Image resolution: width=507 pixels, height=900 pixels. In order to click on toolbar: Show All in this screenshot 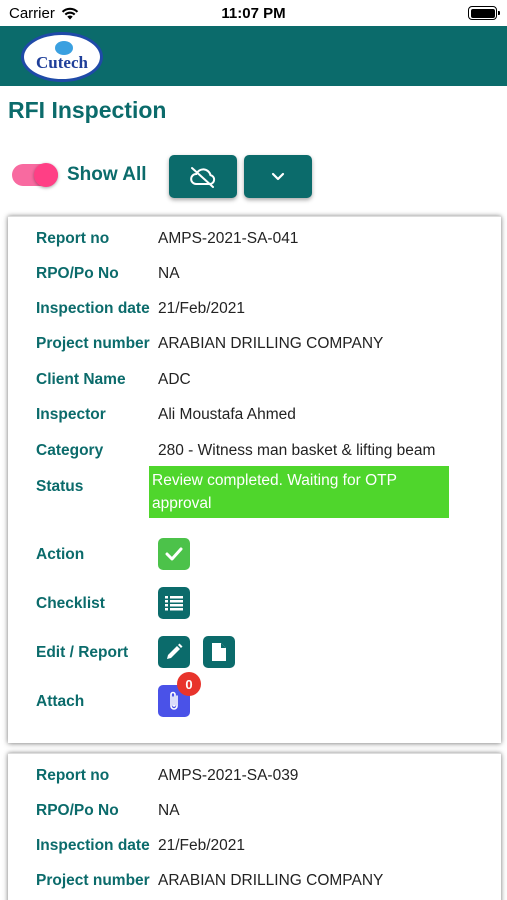, I will do `click(257, 177)`.